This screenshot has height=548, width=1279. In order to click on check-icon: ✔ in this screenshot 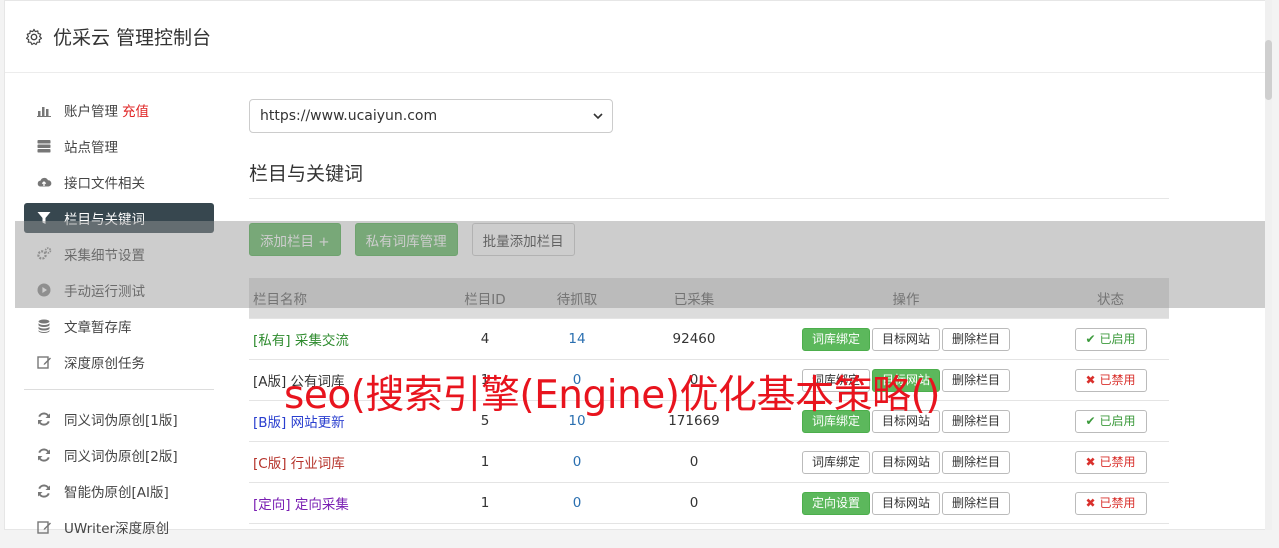, I will do `click(1090, 420)`.